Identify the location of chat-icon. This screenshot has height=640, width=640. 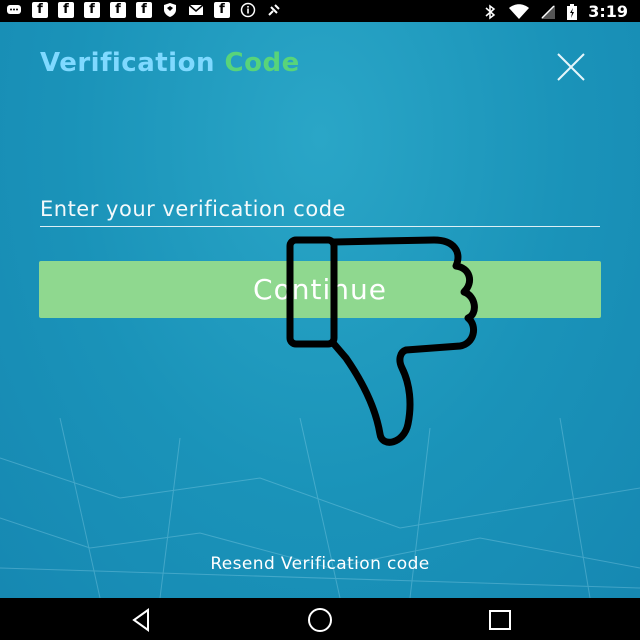
(14, 9).